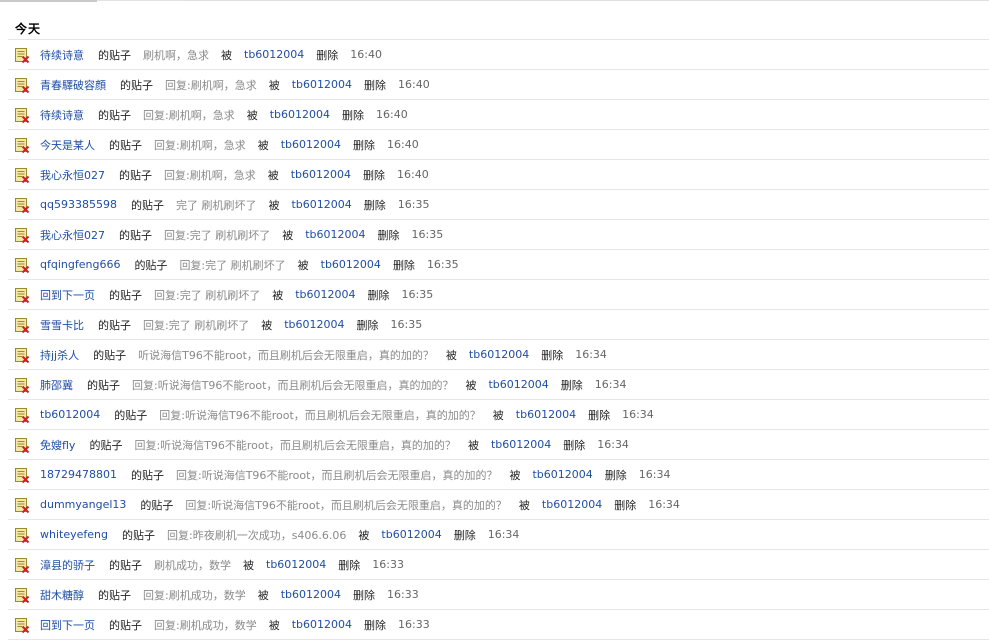 The image size is (989, 643). Describe the element at coordinates (83, 504) in the screenshot. I see `author-link: dummyangel13` at that location.